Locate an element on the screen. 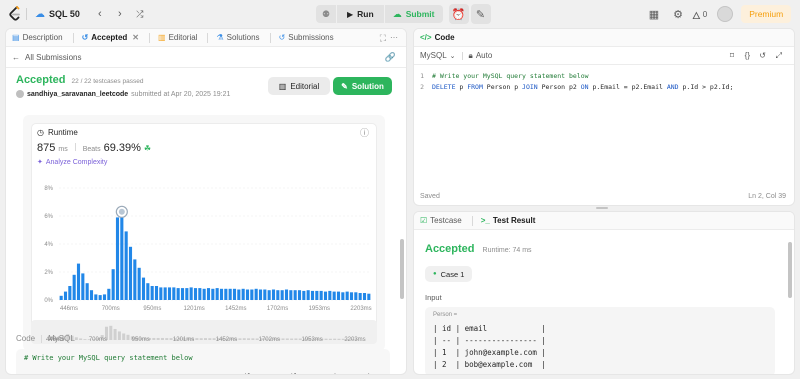  next-problem-icon: › is located at coordinates (120, 14).